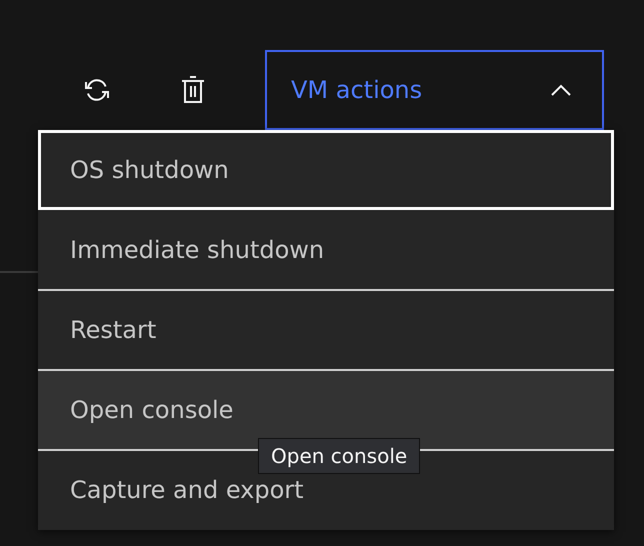 The image size is (644, 546). Describe the element at coordinates (326, 250) in the screenshot. I see `menu-item: Immediate shutdown` at that location.